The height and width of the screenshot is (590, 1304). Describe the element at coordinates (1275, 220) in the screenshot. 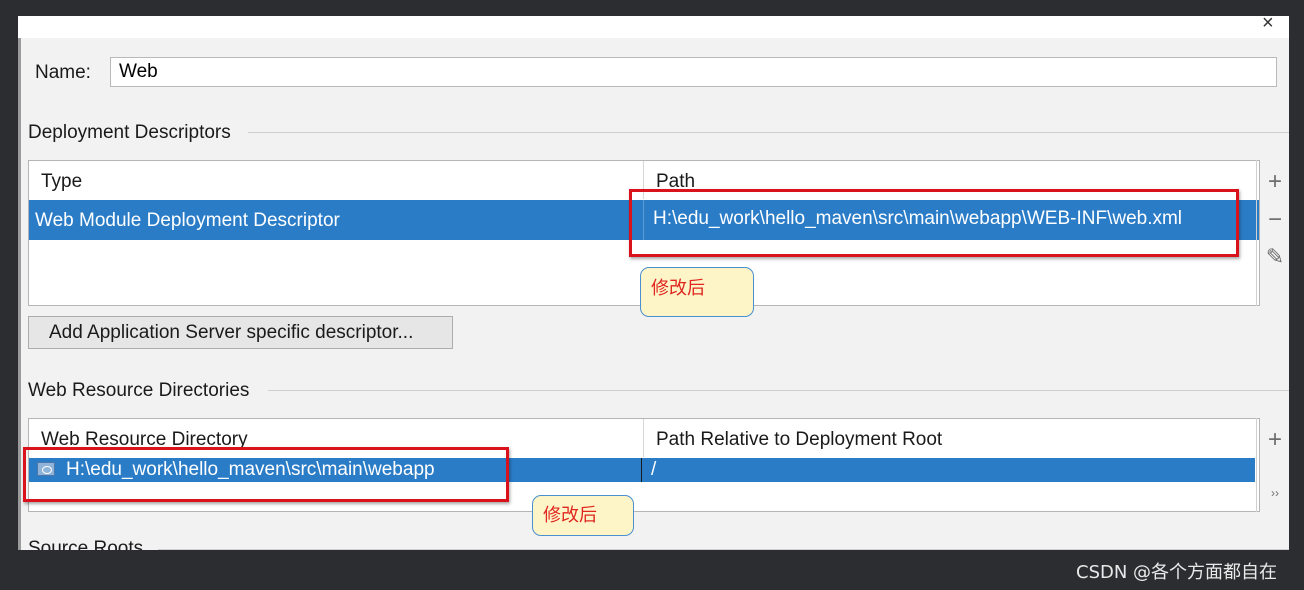

I see `minus-icon: −` at that location.